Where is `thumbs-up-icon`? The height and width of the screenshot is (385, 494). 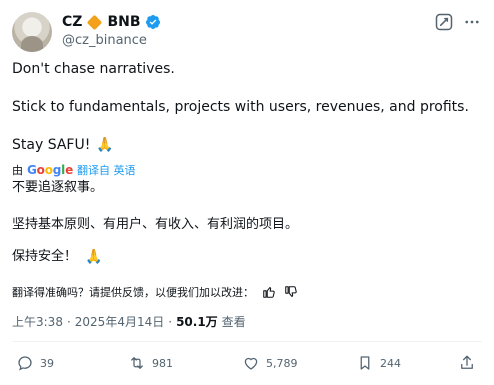
thumbs-up-icon is located at coordinates (269, 292).